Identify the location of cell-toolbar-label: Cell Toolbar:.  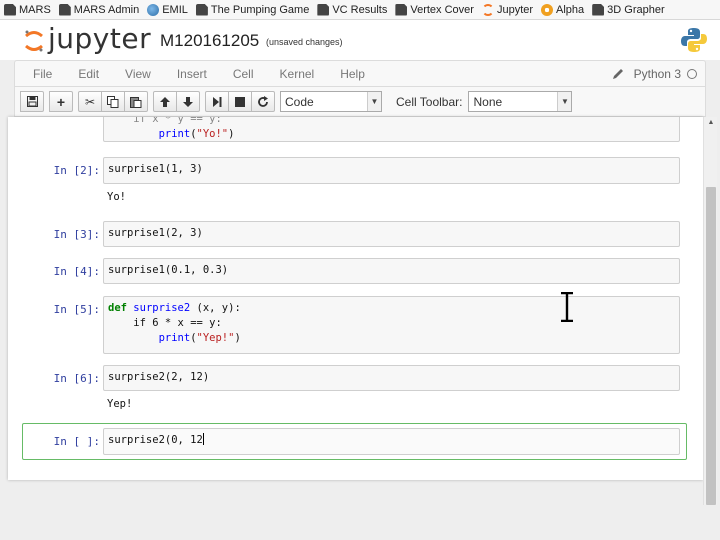
(429, 101).